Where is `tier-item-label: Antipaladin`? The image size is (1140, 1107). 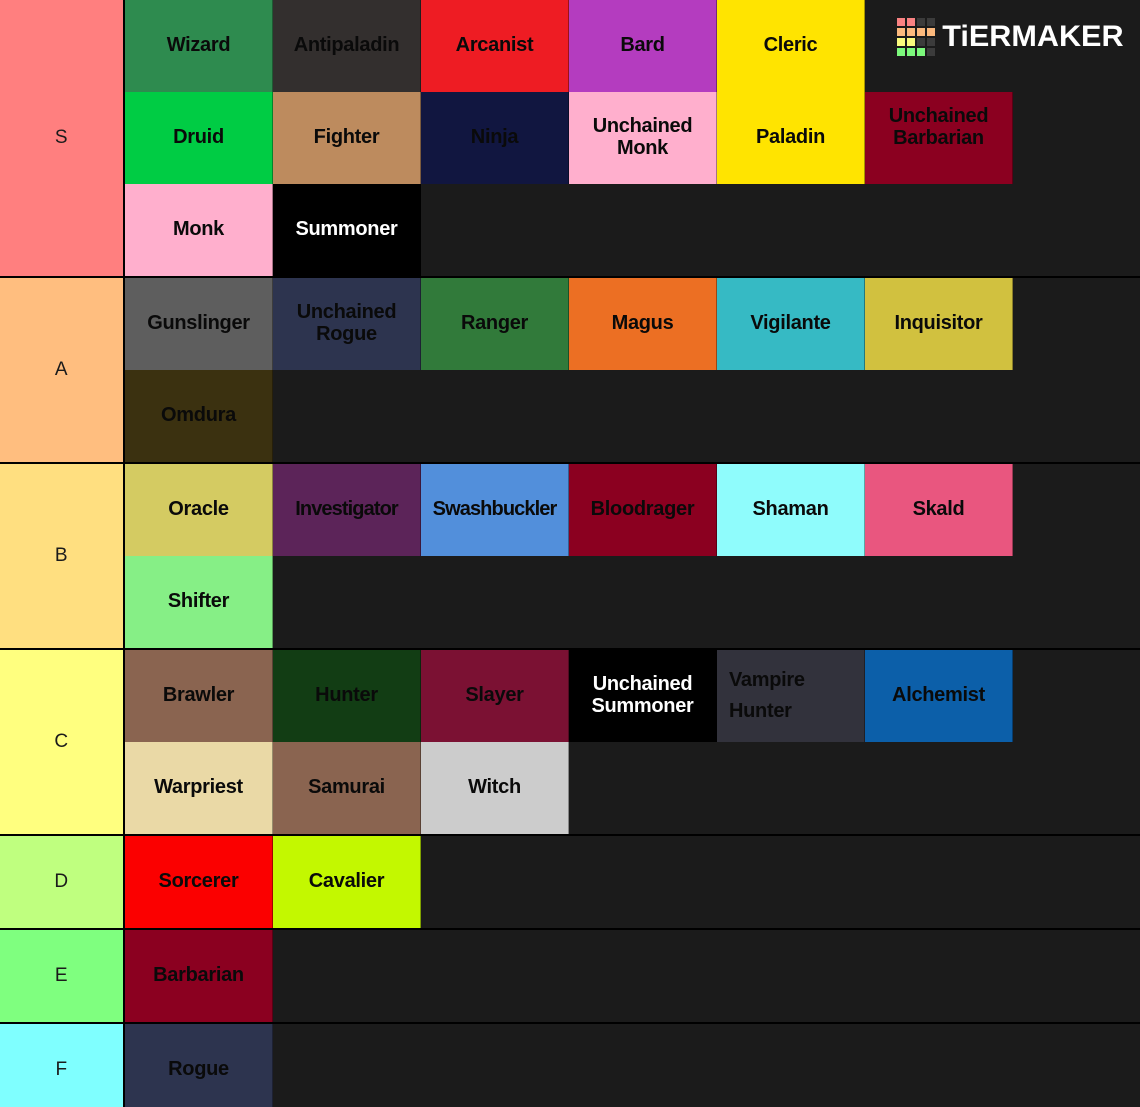 tier-item-label: Antipaladin is located at coordinates (346, 45).